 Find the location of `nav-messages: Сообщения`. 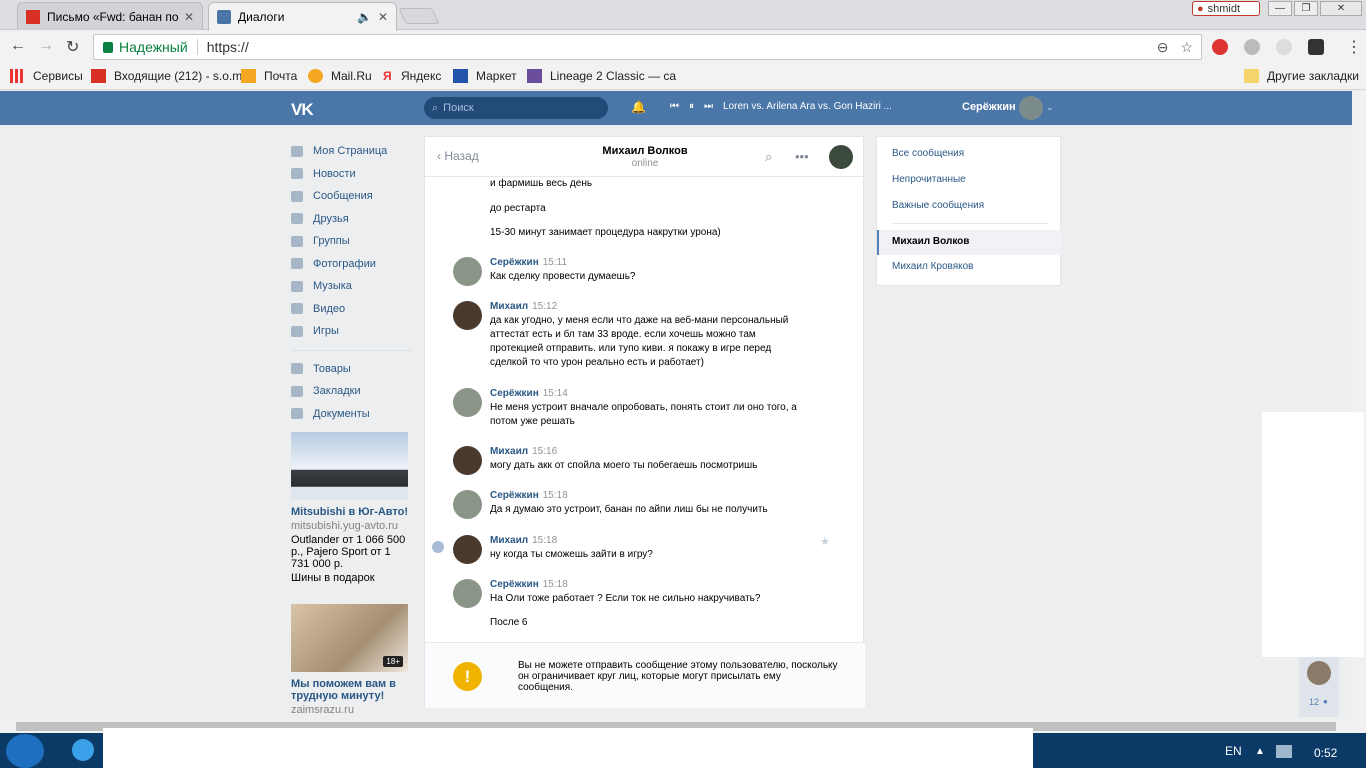

nav-messages: Сообщения is located at coordinates (351, 196).